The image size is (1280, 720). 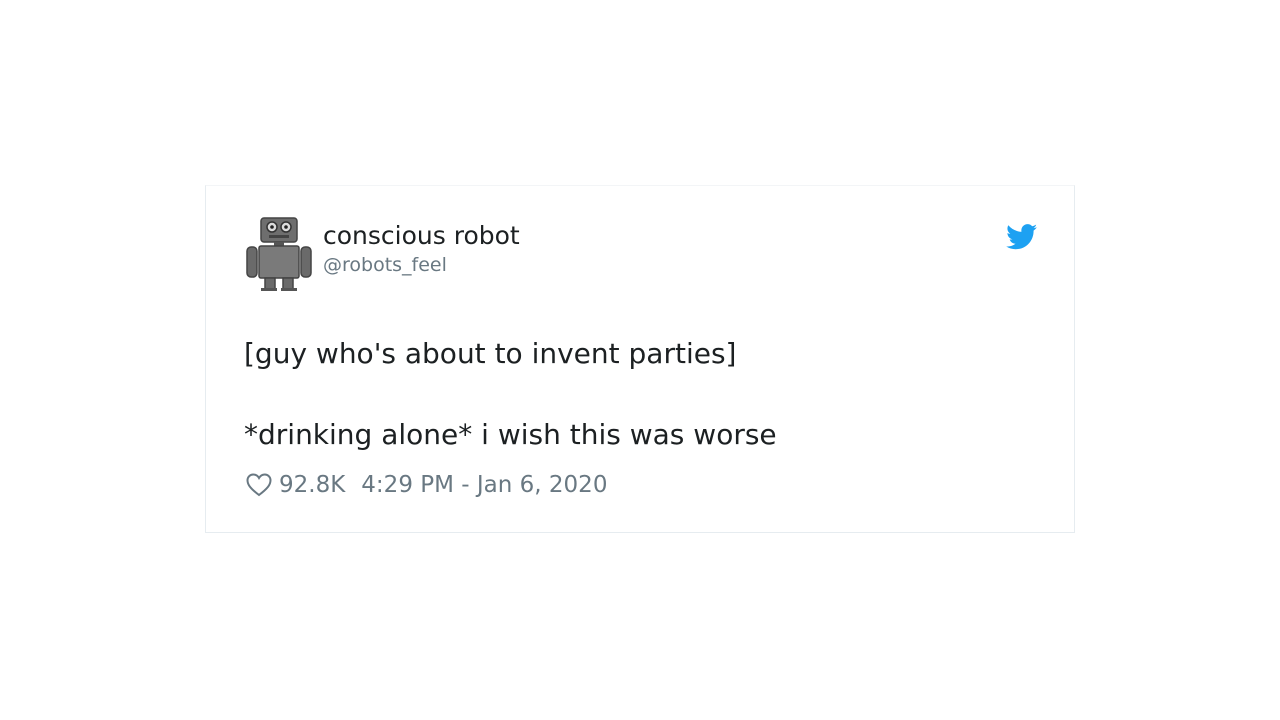 I want to click on display-name: conscious robot, so click(x=421, y=236).